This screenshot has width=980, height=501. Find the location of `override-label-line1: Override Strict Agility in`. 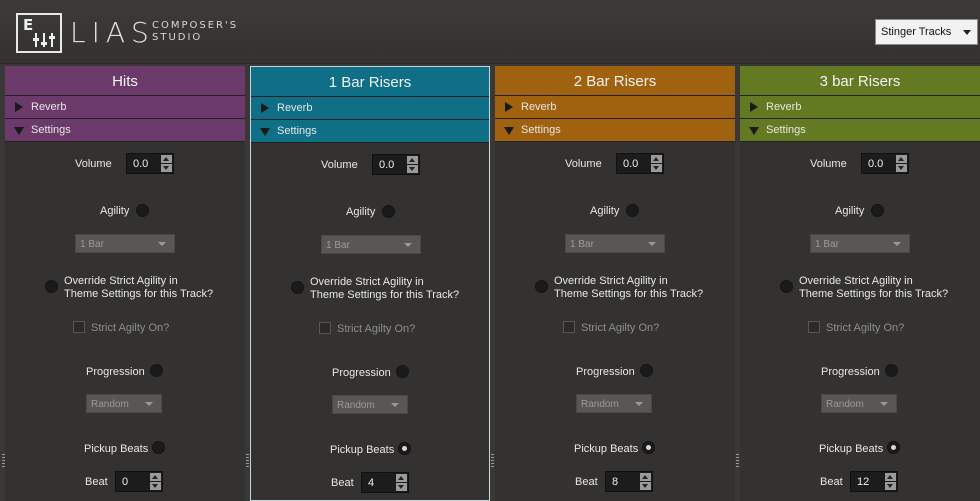

override-label-line1: Override Strict Agility in is located at coordinates (856, 281).